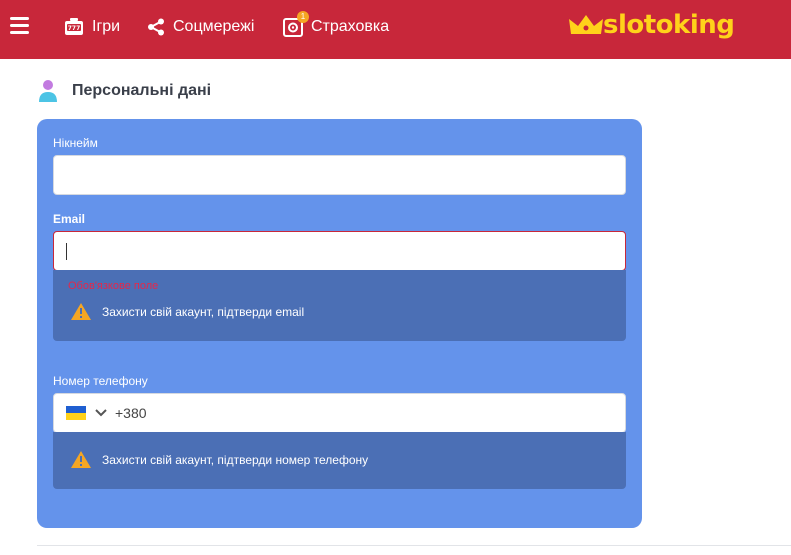 The height and width of the screenshot is (555, 791). I want to click on safe-icon: 1, so click(296, 23).